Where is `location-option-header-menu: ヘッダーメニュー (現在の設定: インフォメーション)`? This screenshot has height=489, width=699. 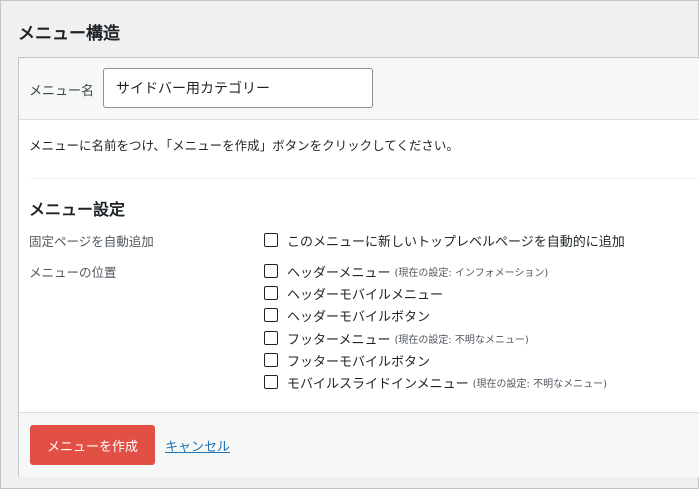
location-option-header-menu: ヘッダーメニュー (現在の設定: インフォメーション) is located at coordinates (406, 271).